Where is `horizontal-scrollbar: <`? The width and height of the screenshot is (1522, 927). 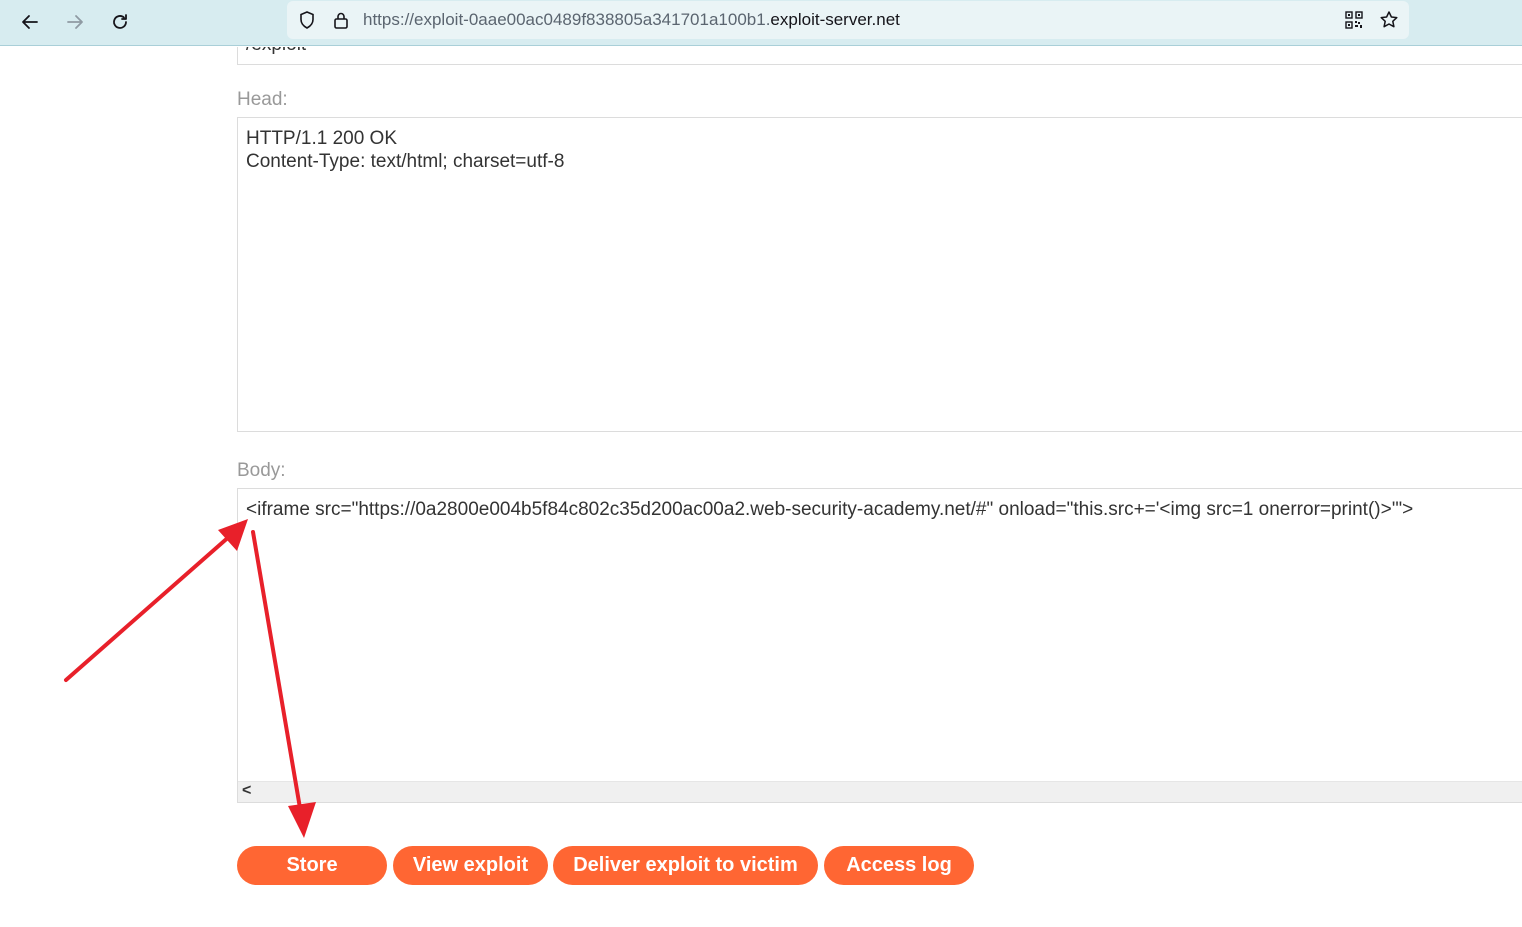
horizontal-scrollbar: < is located at coordinates (880, 791).